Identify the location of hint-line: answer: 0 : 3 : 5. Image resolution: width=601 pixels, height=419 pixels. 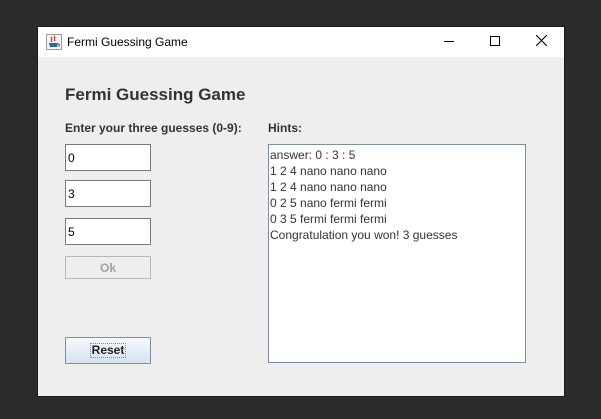
(313, 155).